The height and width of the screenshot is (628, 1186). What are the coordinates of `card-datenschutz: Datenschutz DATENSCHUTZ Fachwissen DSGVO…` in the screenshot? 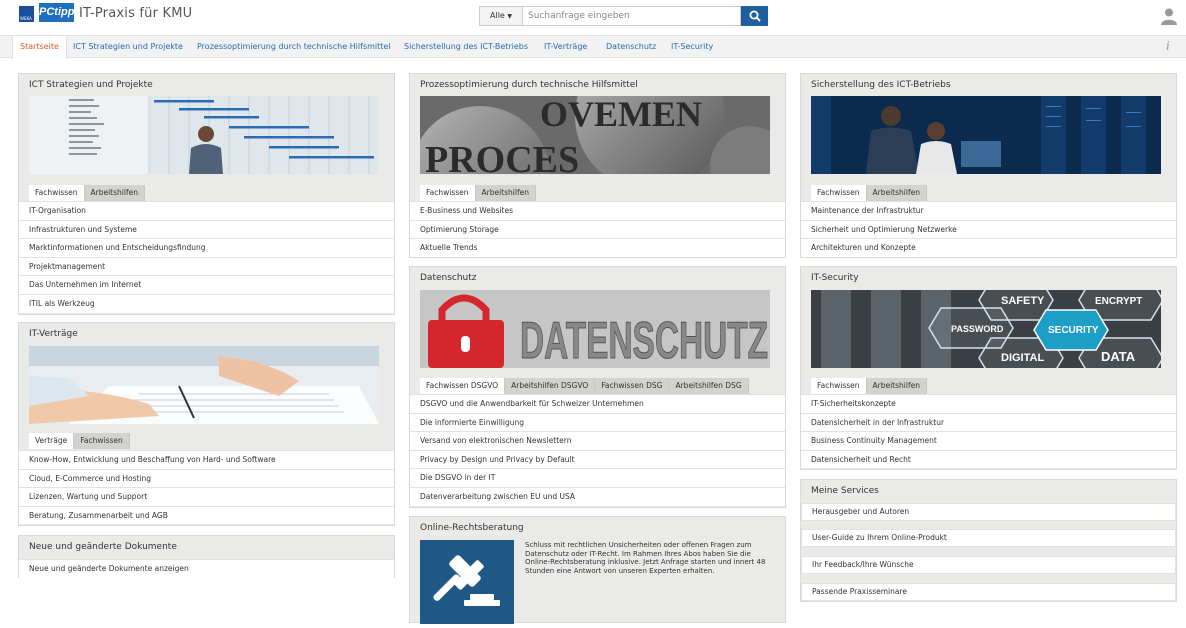 It's located at (597, 387).